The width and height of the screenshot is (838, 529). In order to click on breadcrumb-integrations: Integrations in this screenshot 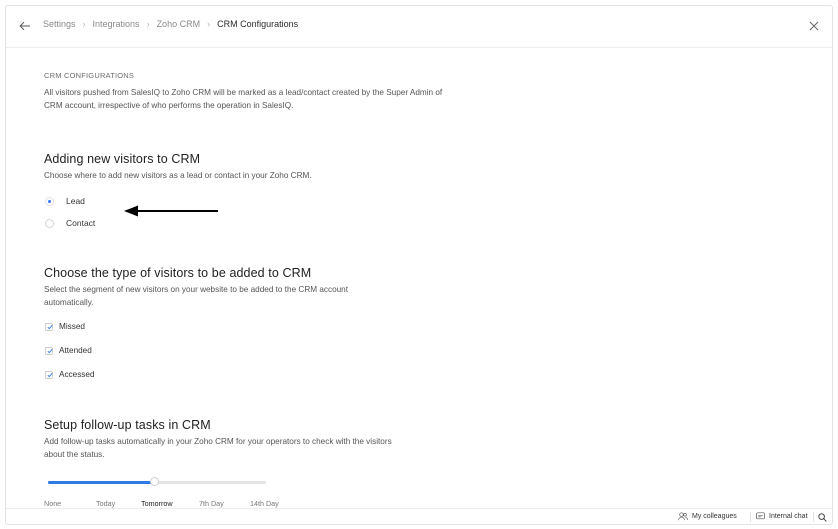, I will do `click(116, 24)`.